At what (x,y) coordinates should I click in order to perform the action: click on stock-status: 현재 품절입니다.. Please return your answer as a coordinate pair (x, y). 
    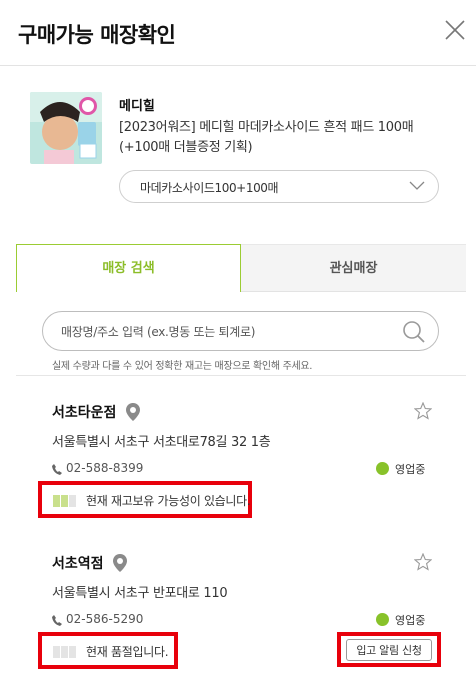
    Looking at the image, I should click on (108, 650).